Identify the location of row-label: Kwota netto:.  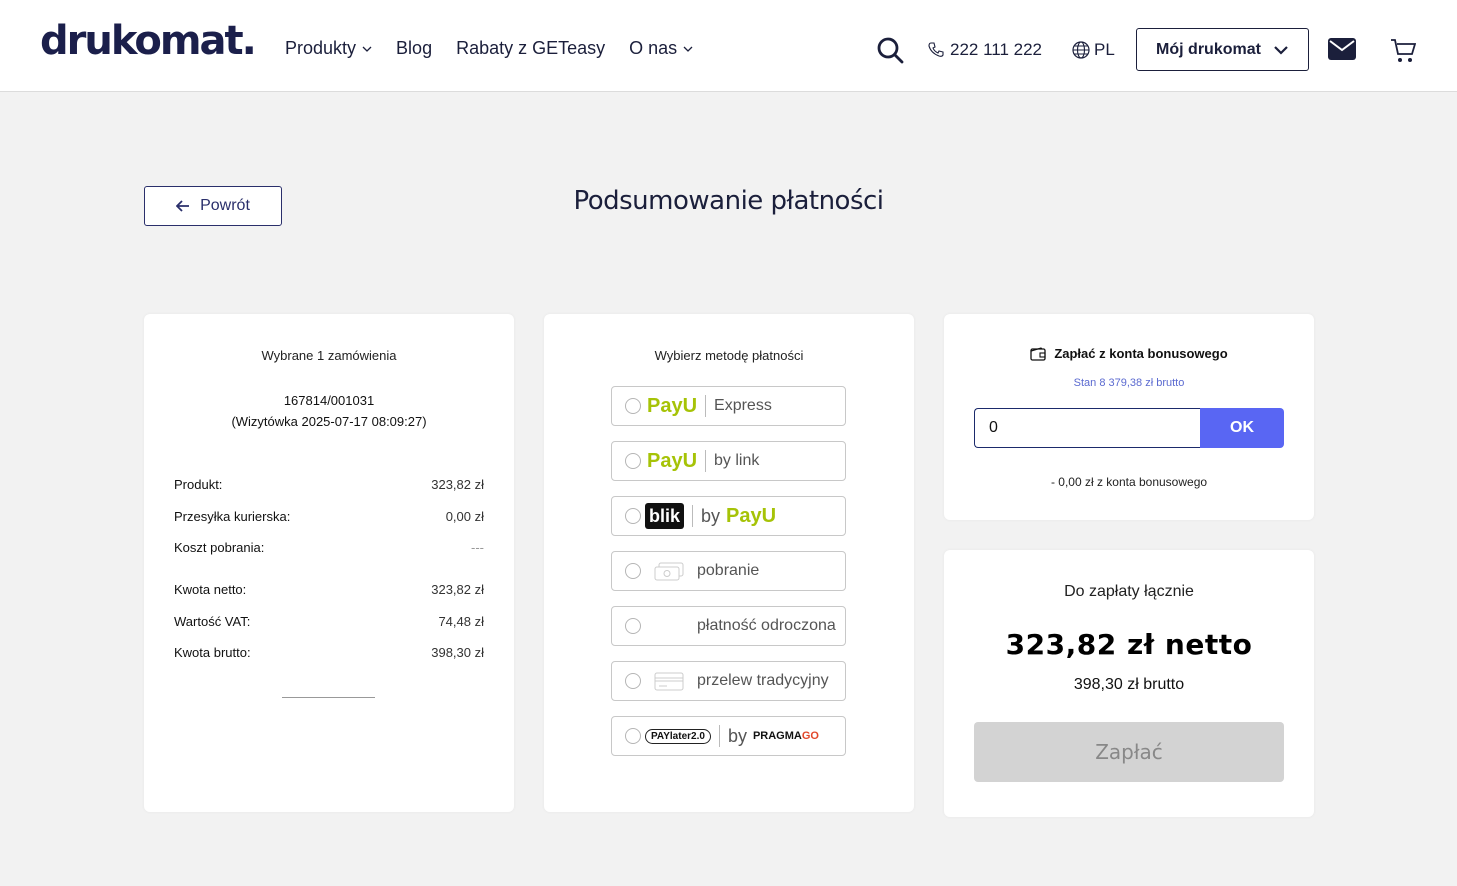
(210, 589).